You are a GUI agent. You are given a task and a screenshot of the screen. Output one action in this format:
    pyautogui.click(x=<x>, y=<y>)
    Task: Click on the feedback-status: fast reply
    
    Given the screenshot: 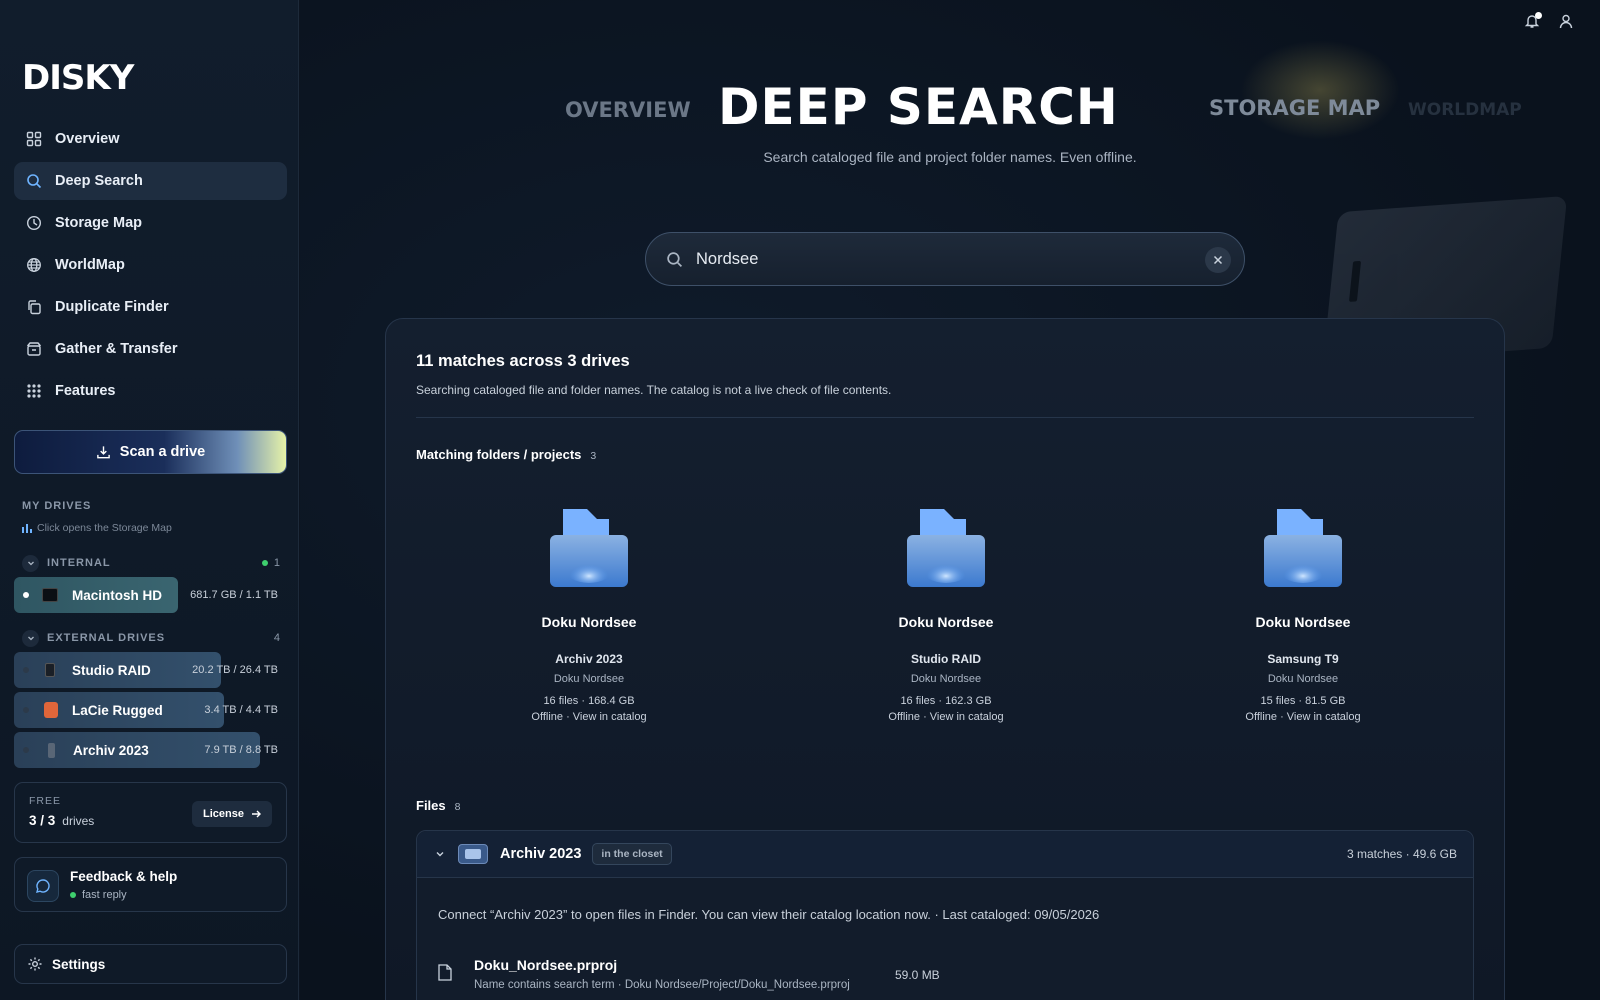 What is the action you would take?
    pyautogui.click(x=98, y=895)
    